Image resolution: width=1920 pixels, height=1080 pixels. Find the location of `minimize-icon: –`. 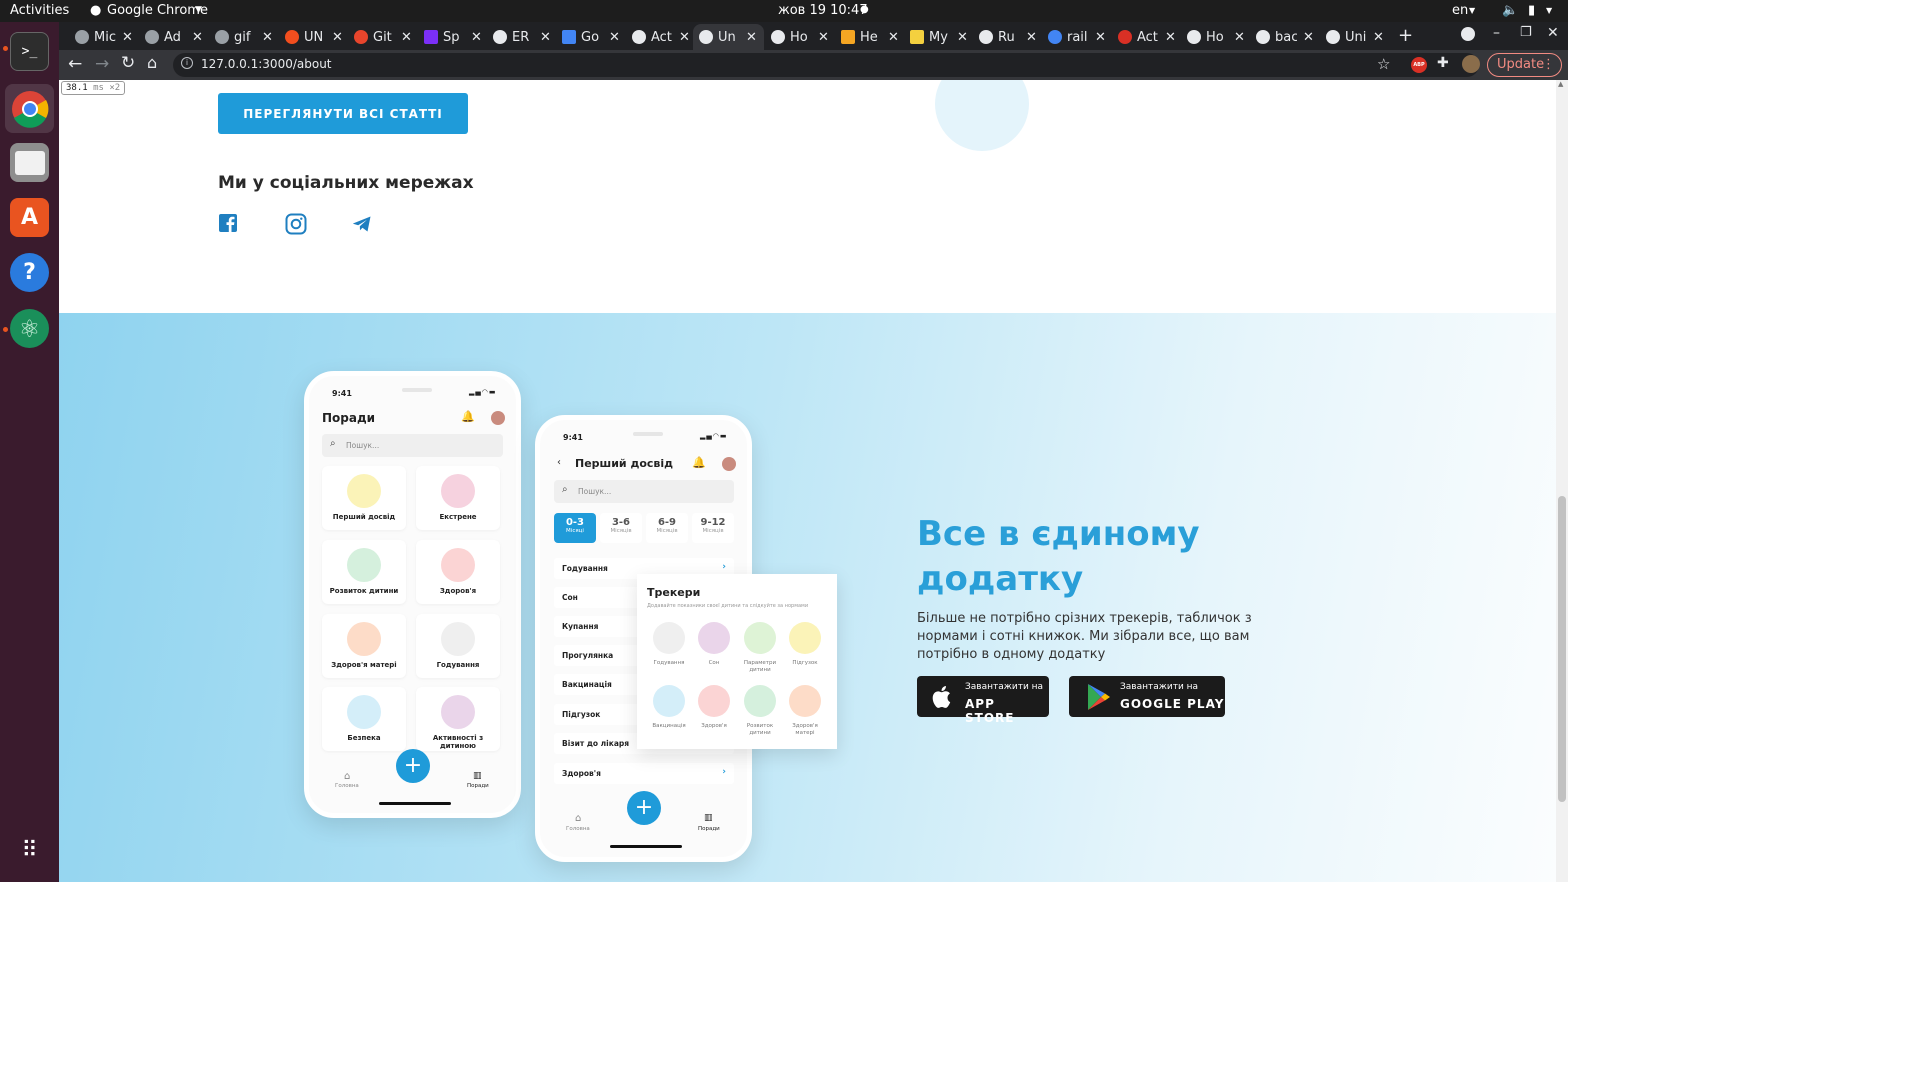

minimize-icon: – is located at coordinates (1496, 33).